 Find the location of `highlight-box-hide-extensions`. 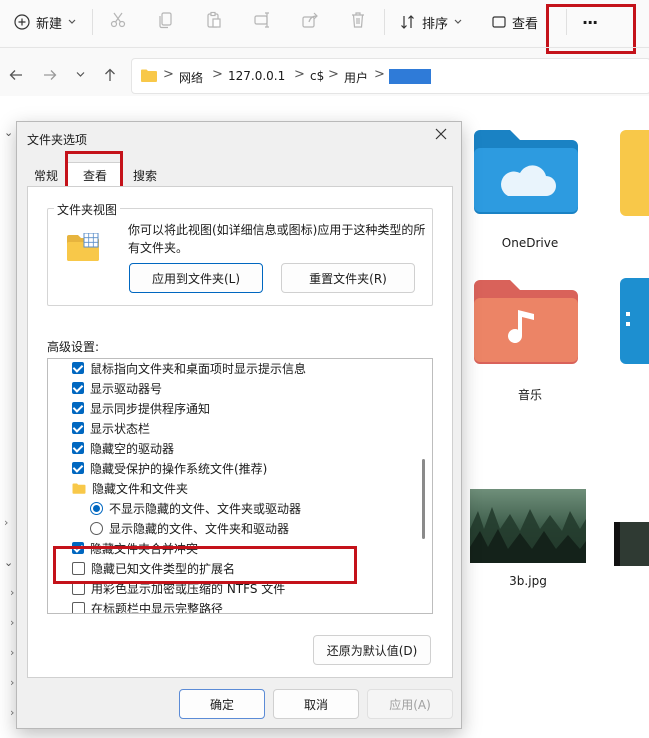

highlight-box-hide-extensions is located at coordinates (205, 565).